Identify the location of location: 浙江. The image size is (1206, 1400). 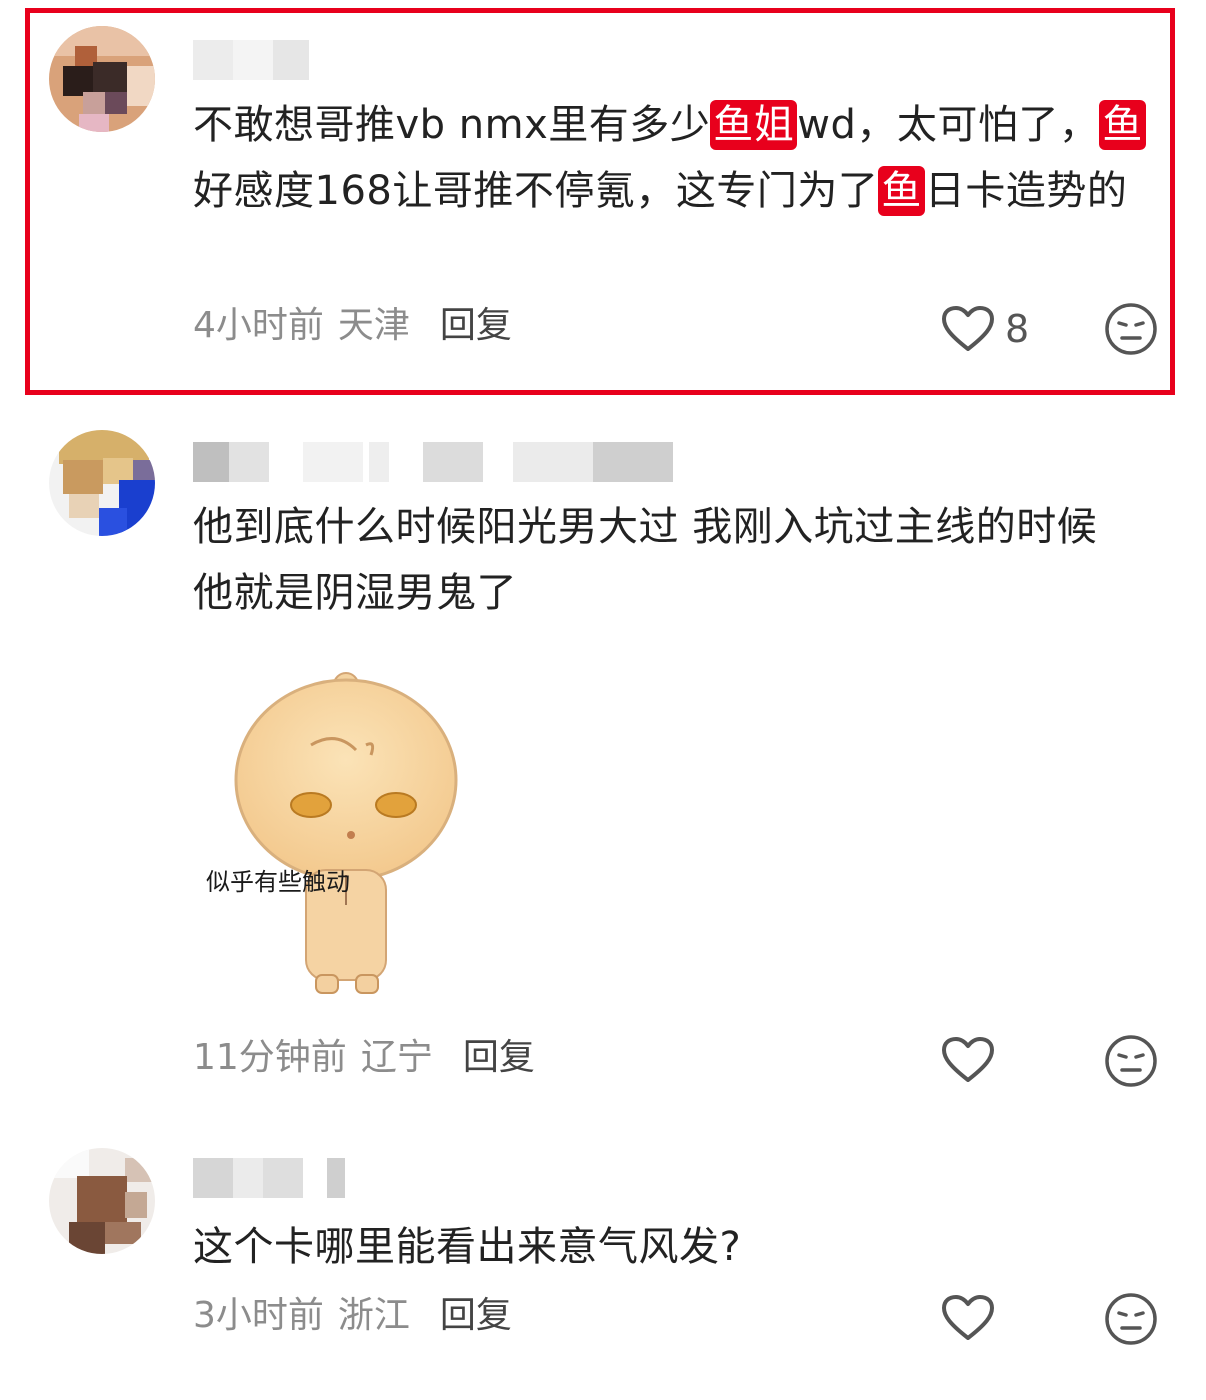
(373, 1315).